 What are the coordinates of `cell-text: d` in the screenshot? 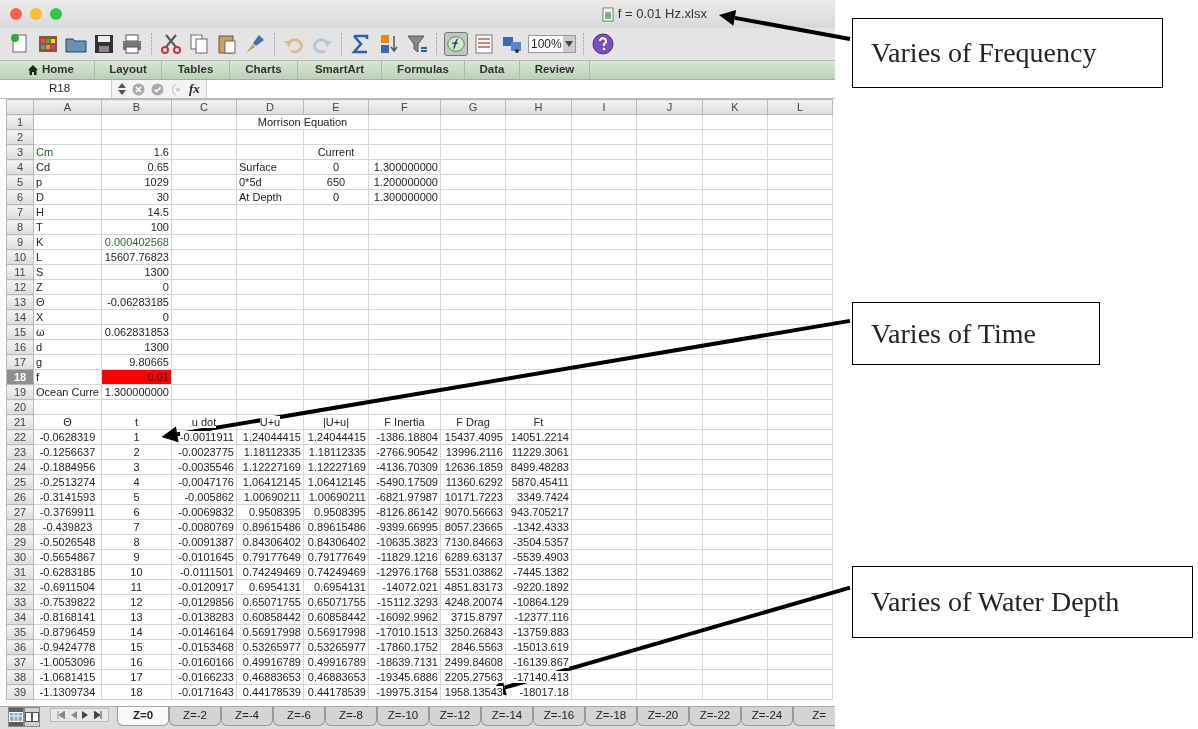 It's located at (39, 346).